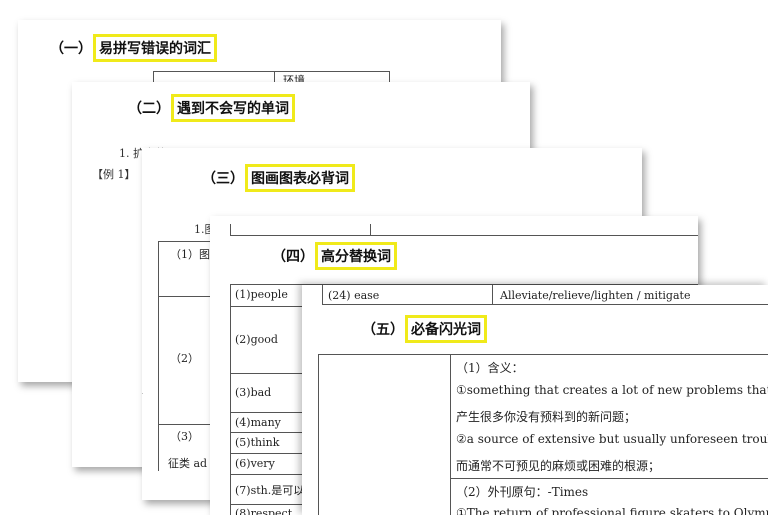 This screenshot has height=515, width=768. I want to click on section-title: （五） 必备闪光词, so click(424, 329).